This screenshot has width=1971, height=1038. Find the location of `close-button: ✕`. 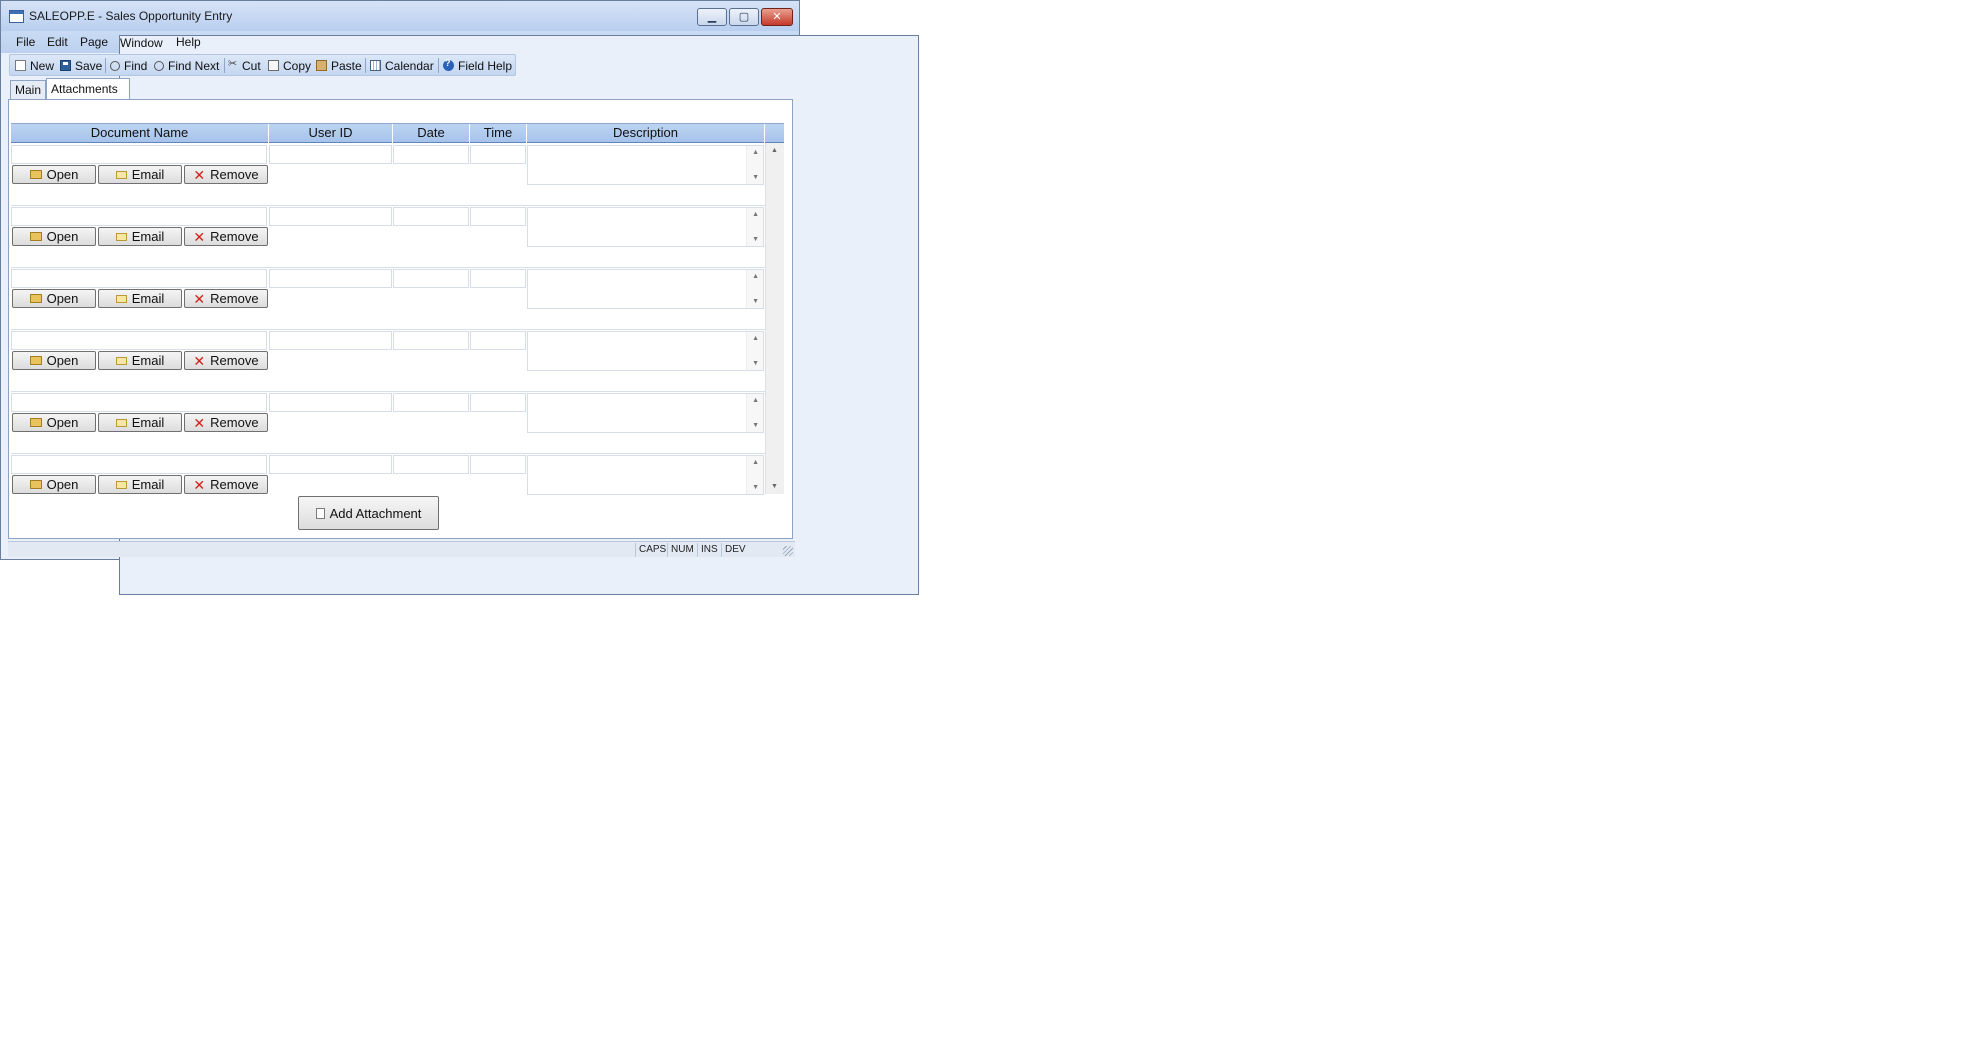

close-button: ✕ is located at coordinates (777, 17).